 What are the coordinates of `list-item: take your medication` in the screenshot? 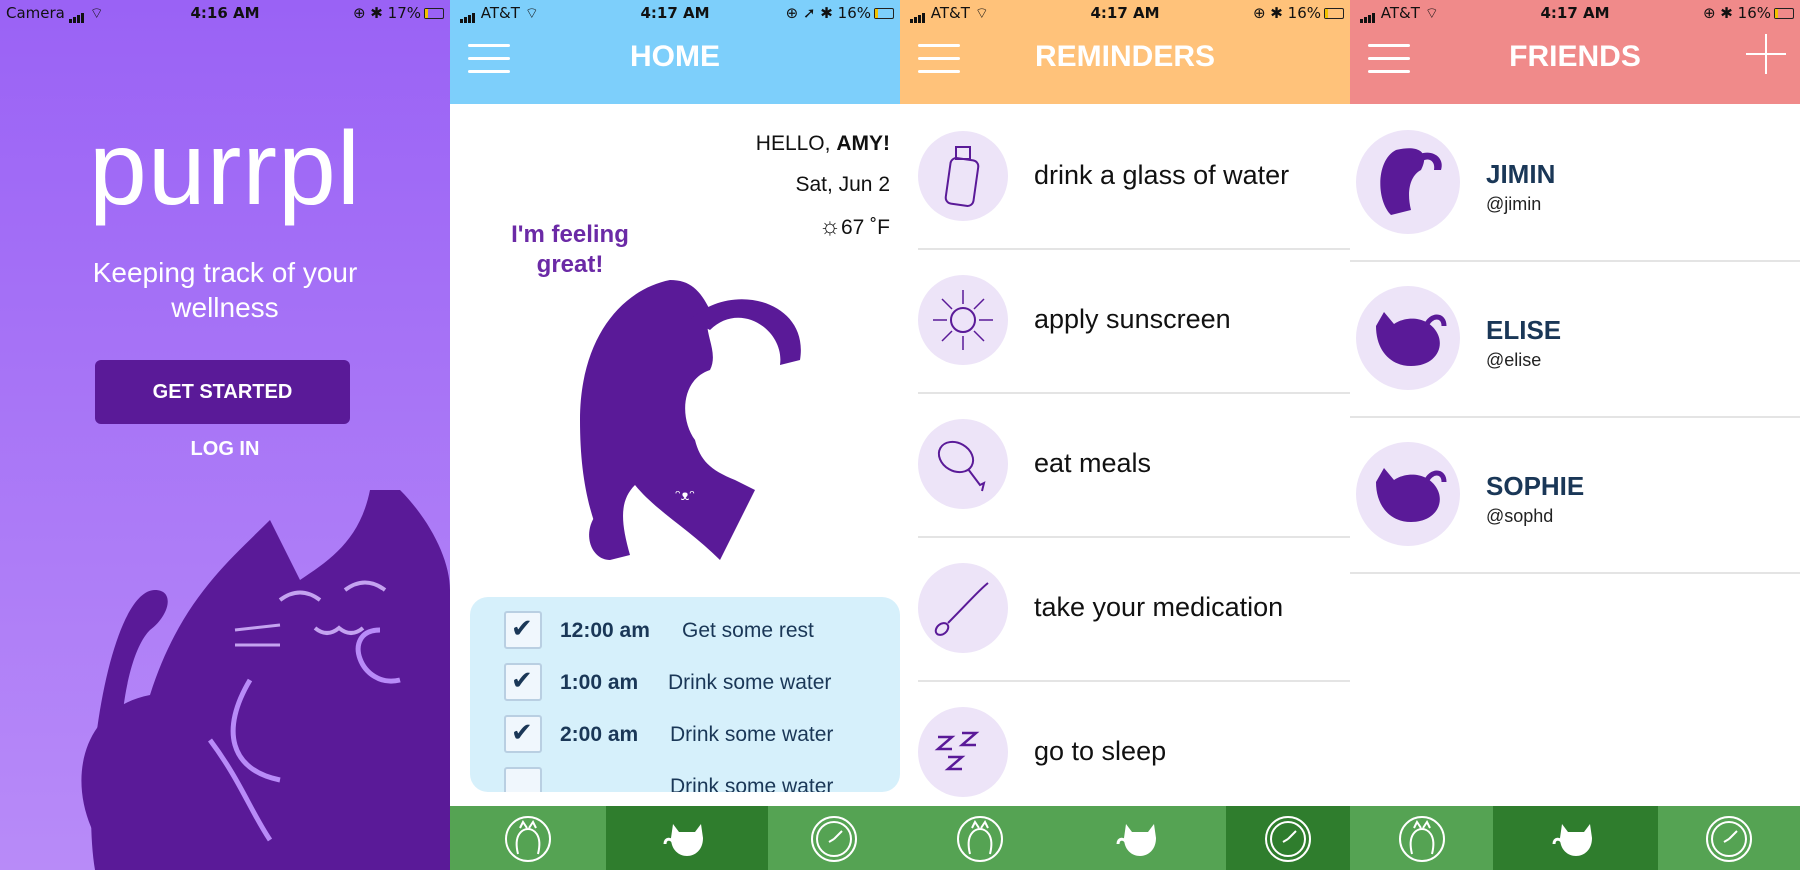 It's located at (1134, 609).